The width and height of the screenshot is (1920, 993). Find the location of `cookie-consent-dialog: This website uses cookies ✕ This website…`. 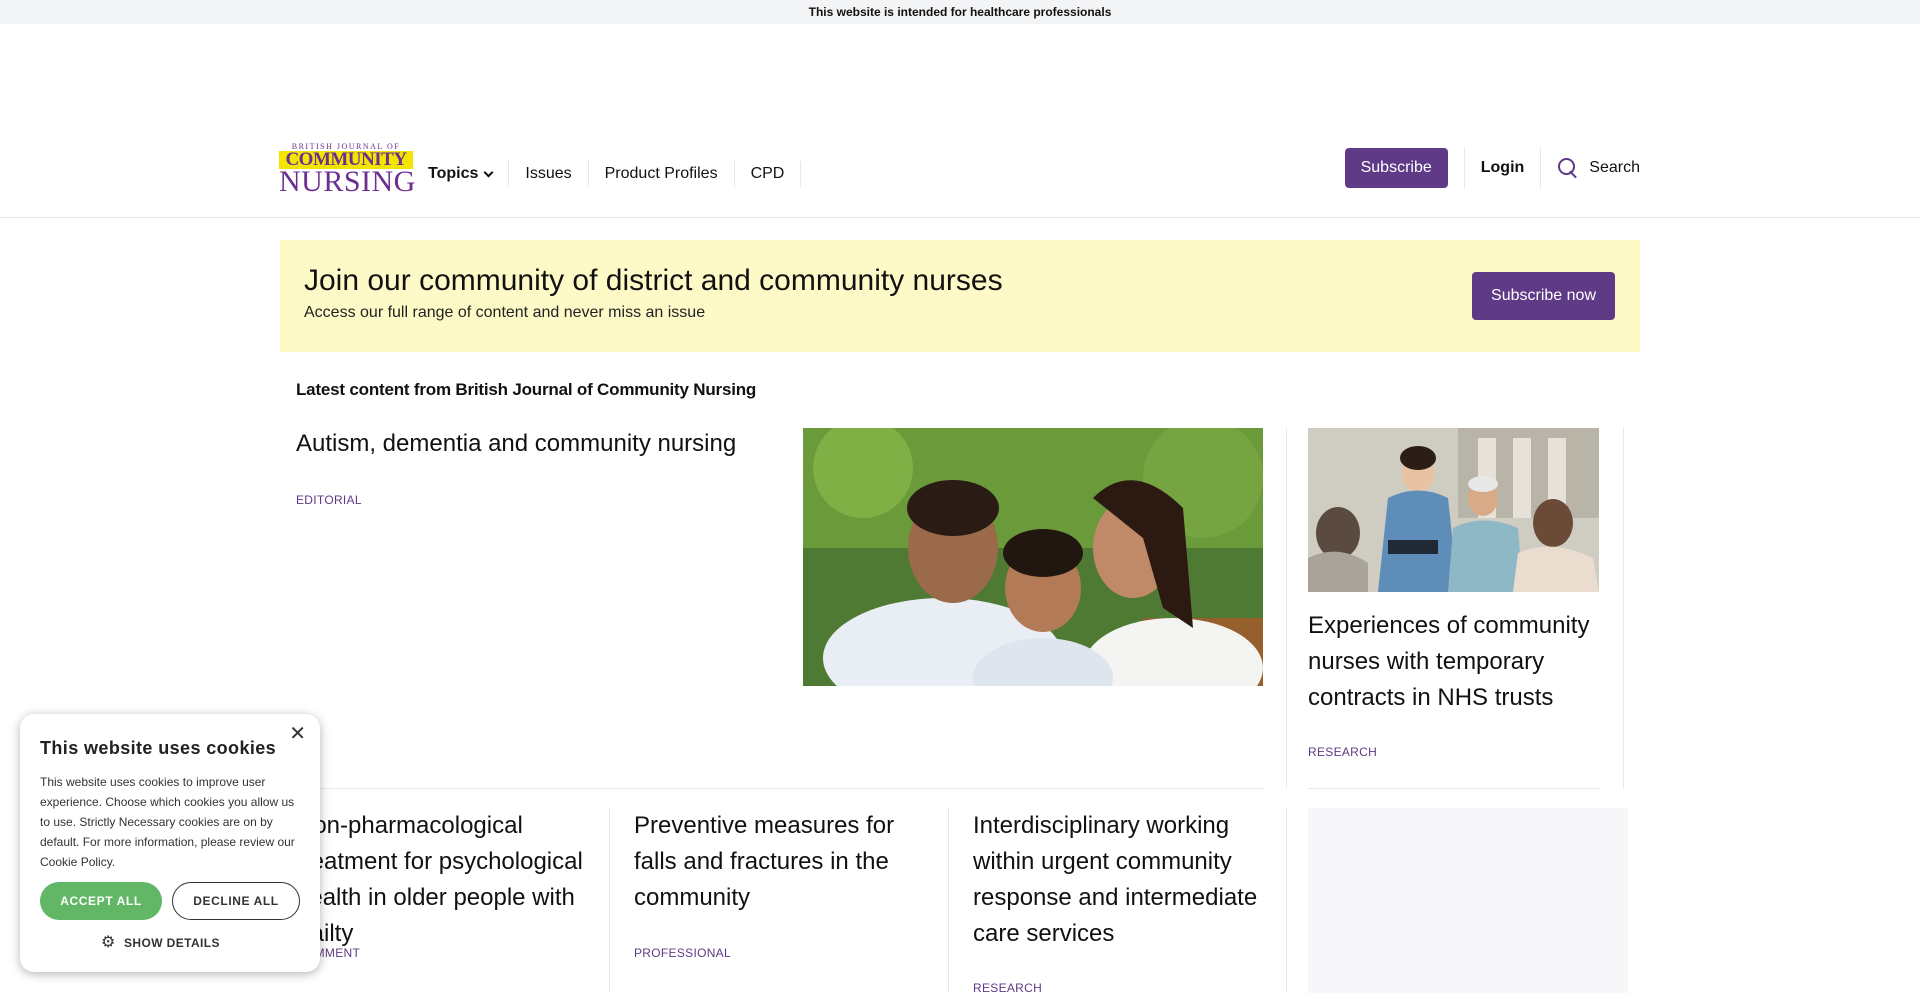

cookie-consent-dialog: This website uses cookies ✕ This website… is located at coordinates (170, 843).